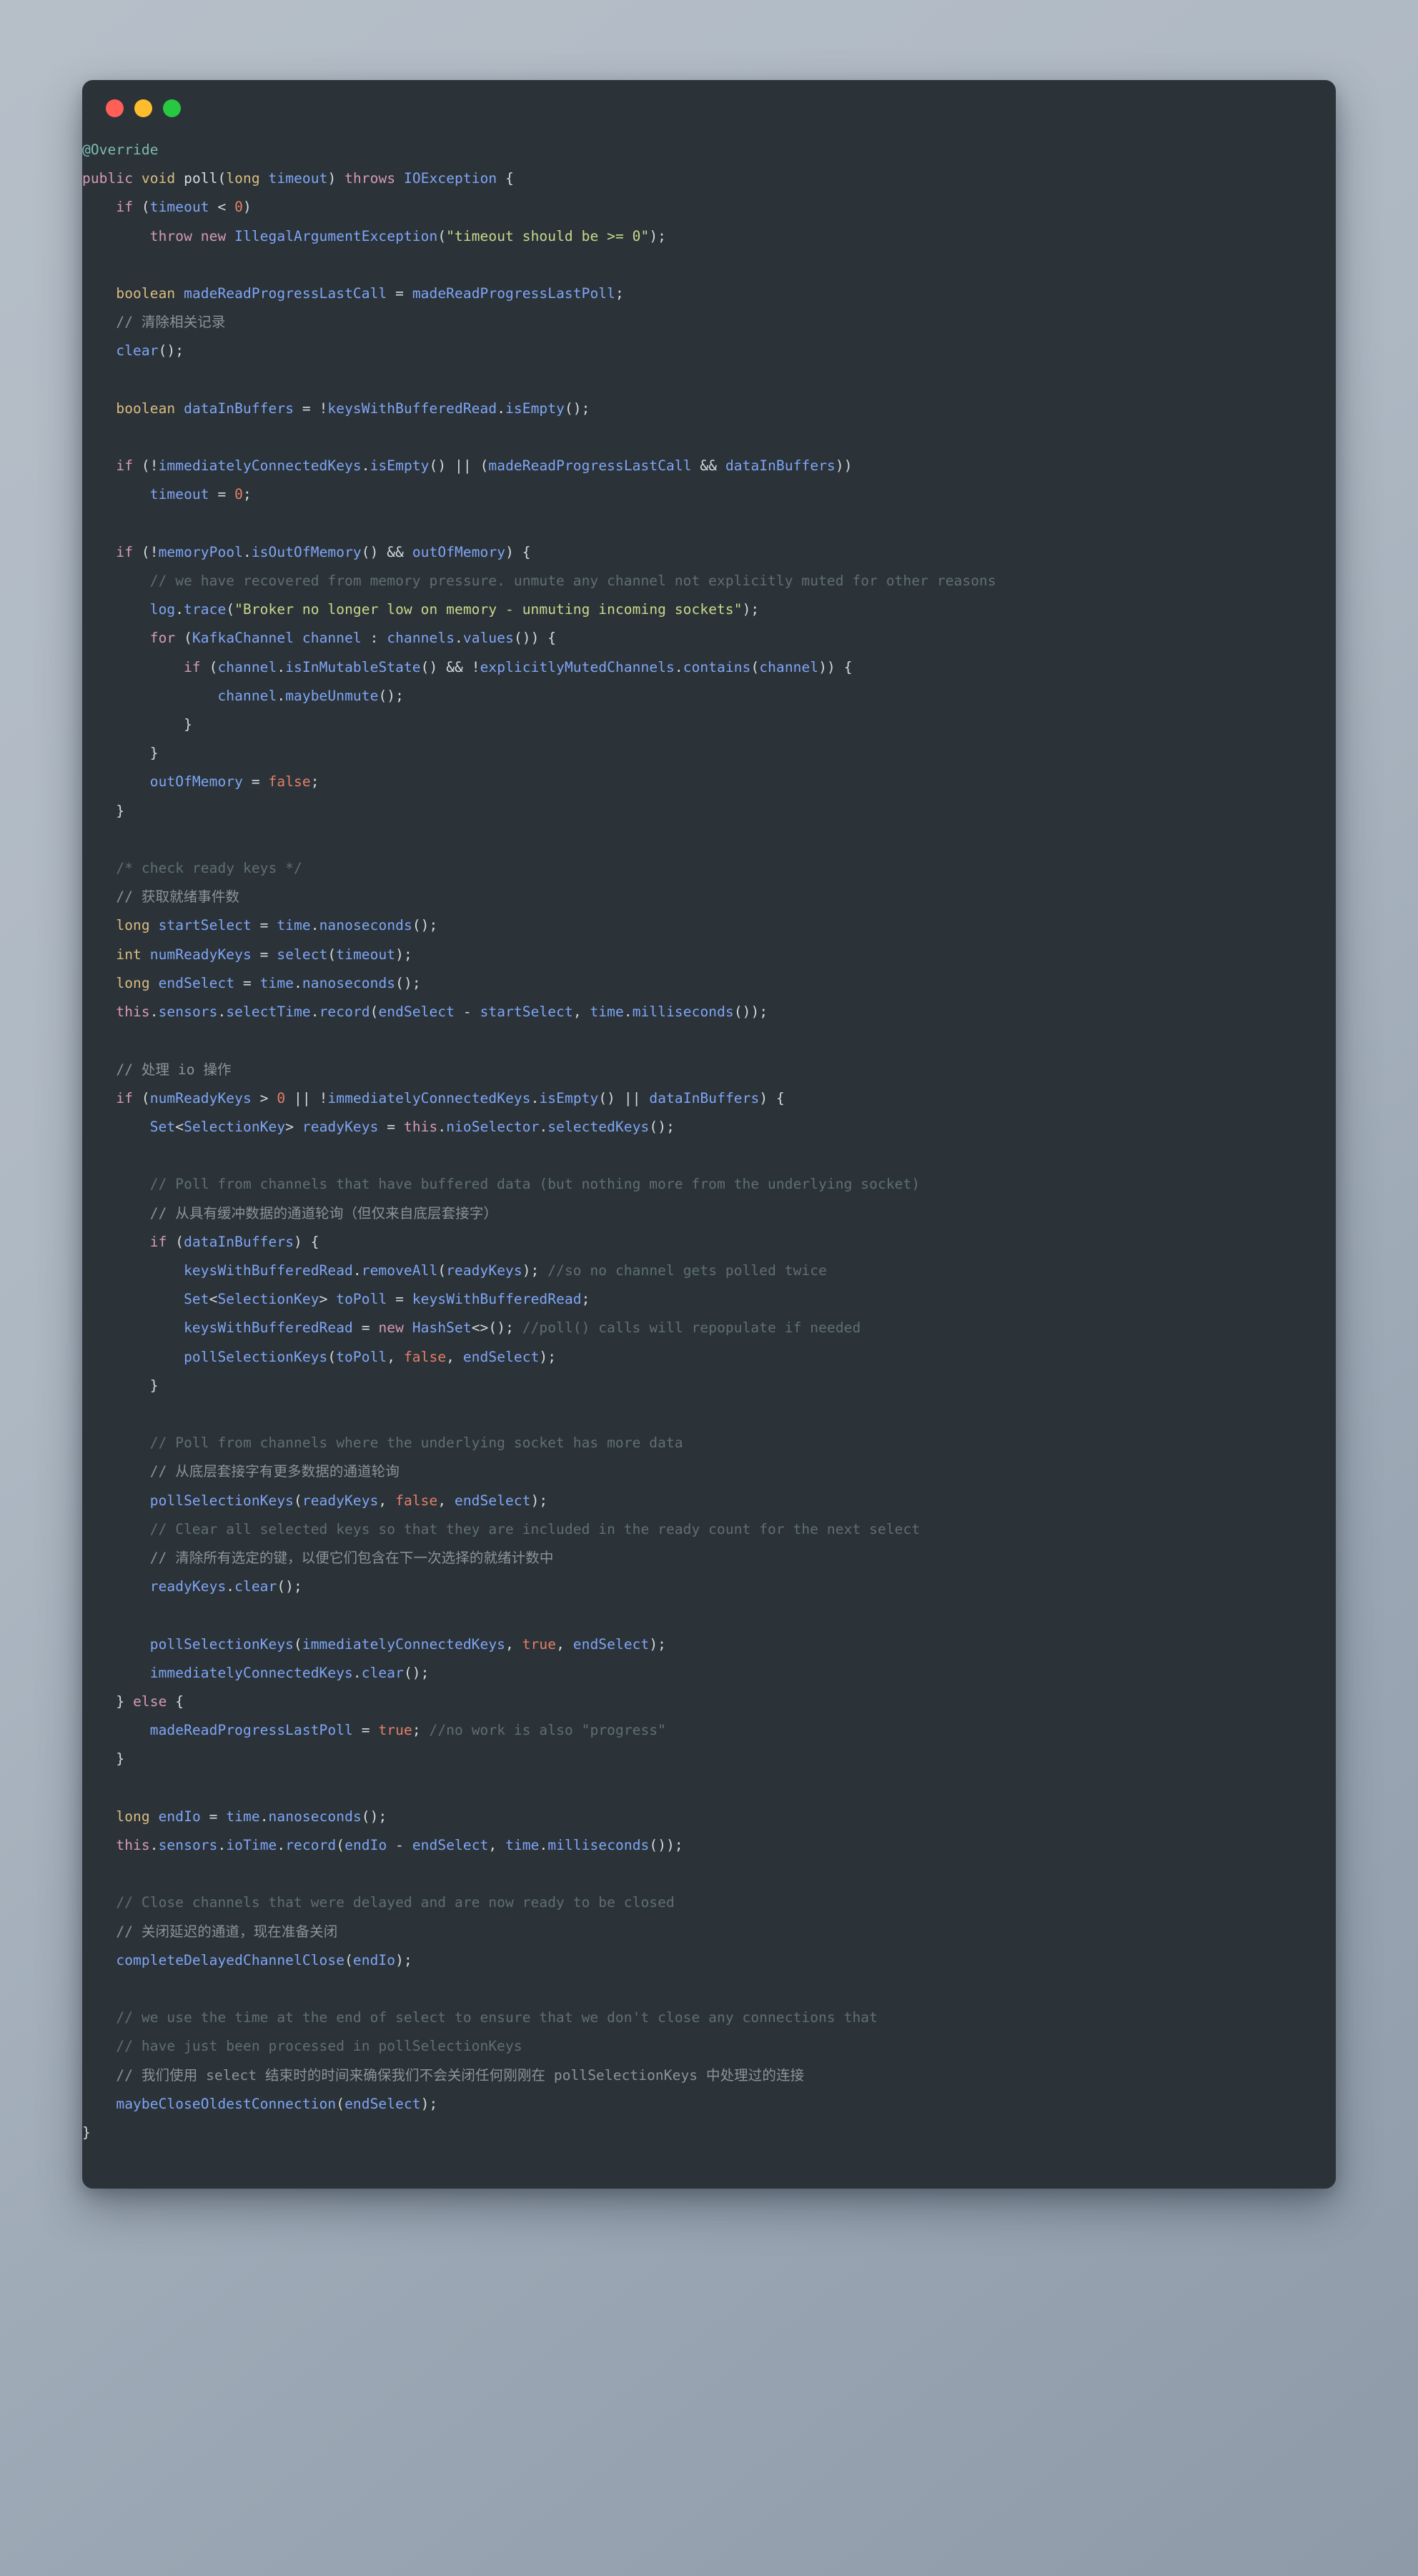 This screenshot has width=1418, height=2576. What do you see at coordinates (695, 323) in the screenshot?
I see `code-line: // 清除相关记录` at bounding box center [695, 323].